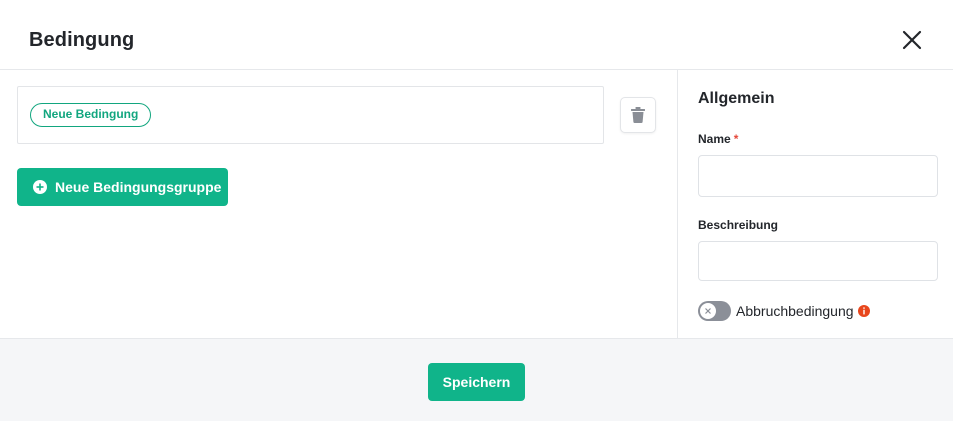  What do you see at coordinates (138, 187) in the screenshot?
I see `add-group-label: Neue Bedingungsgruppe` at bounding box center [138, 187].